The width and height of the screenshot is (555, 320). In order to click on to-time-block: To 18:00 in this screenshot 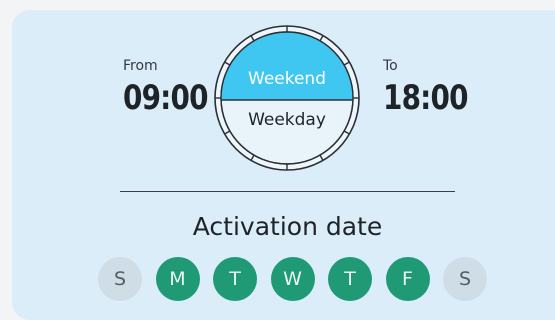, I will do `click(434, 88)`.